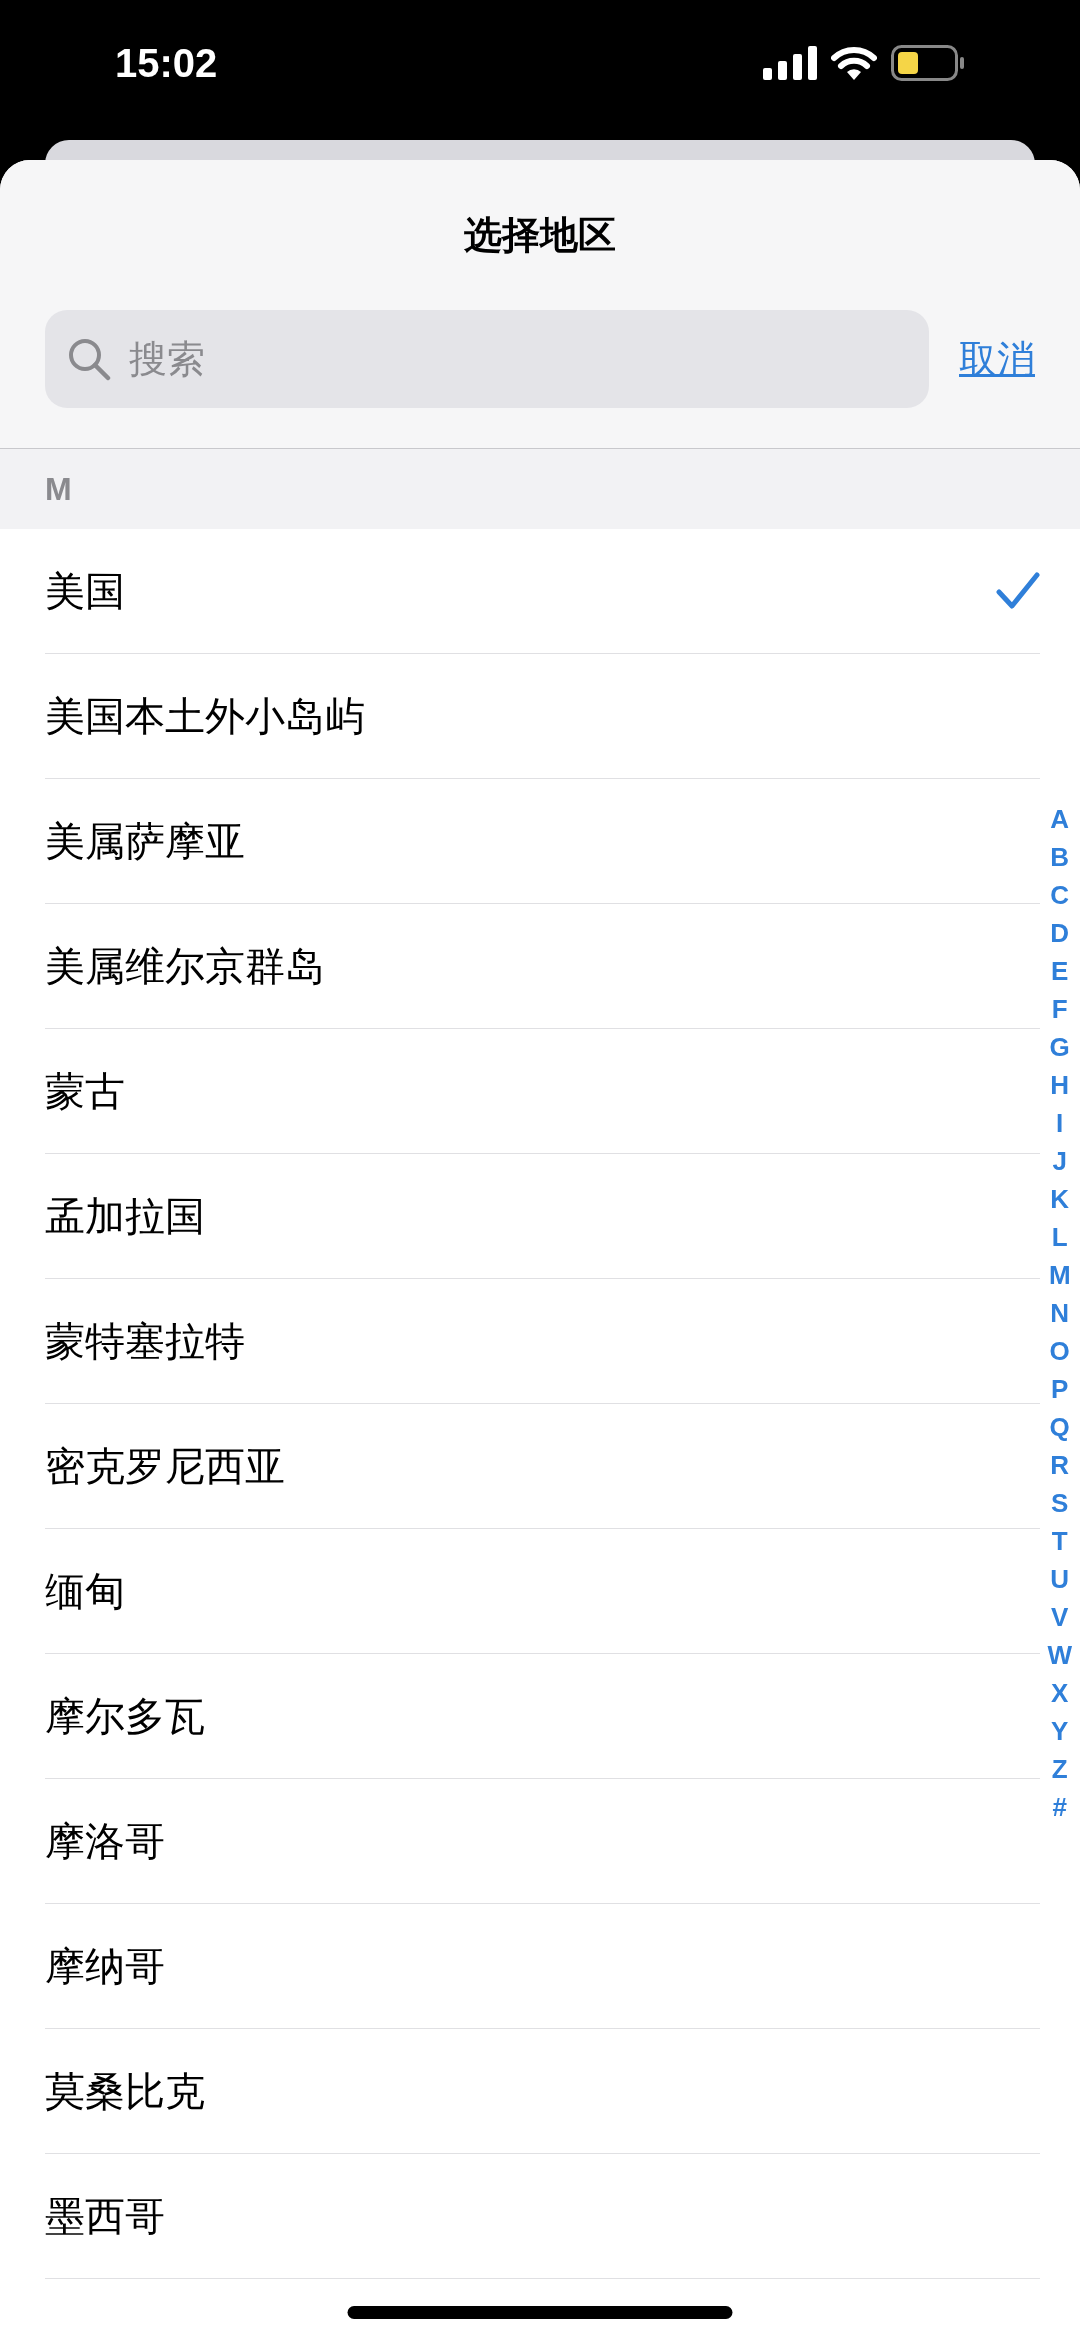  What do you see at coordinates (542, 966) in the screenshot?
I see `region-row: 美属维尔京群岛` at bounding box center [542, 966].